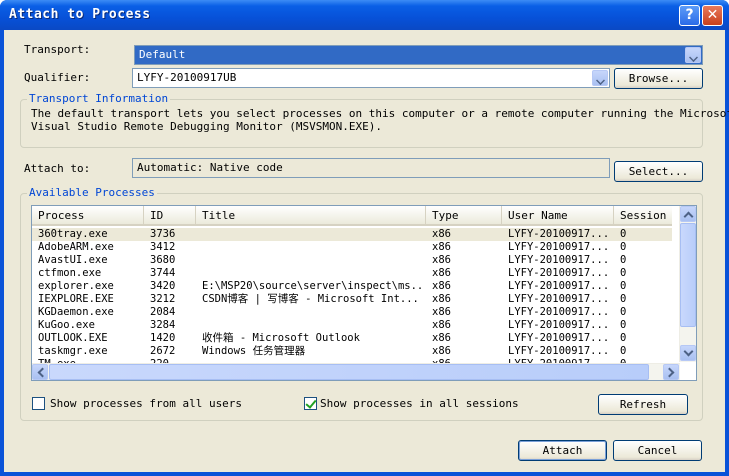 This screenshot has height=476, width=729. I want to click on column-header-session: Session, so click(644, 216).